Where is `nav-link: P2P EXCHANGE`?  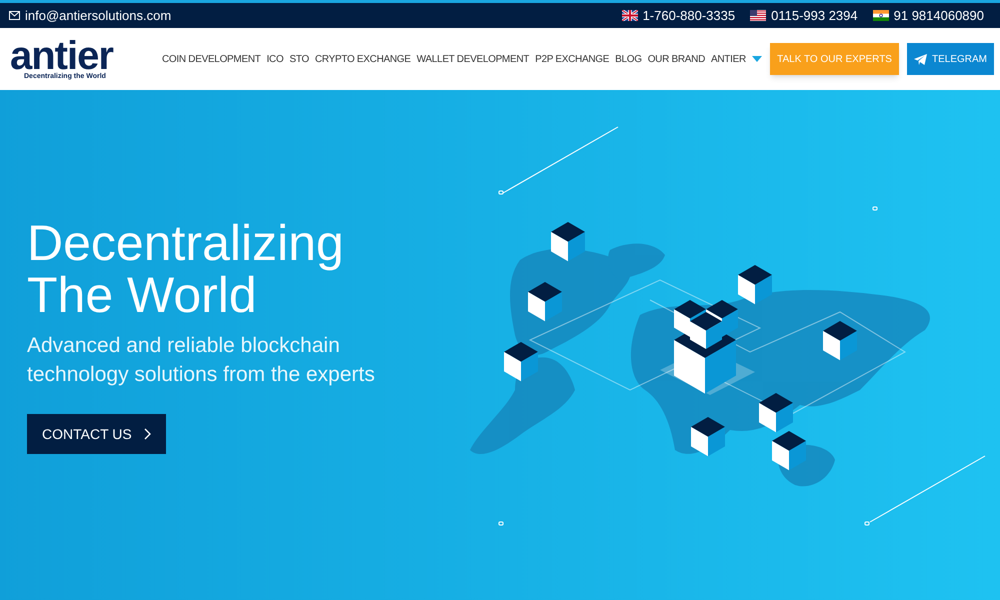 nav-link: P2P EXCHANGE is located at coordinates (572, 59).